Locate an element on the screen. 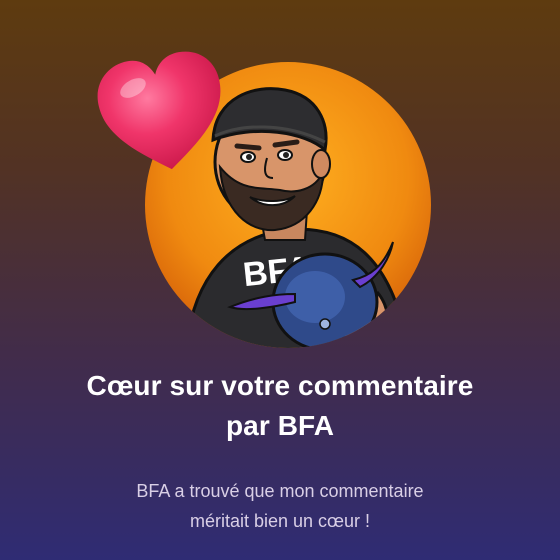 This screenshot has width=560, height=560. notification-body-line1: BFA a trouvé que mon commentaire is located at coordinates (280, 491).